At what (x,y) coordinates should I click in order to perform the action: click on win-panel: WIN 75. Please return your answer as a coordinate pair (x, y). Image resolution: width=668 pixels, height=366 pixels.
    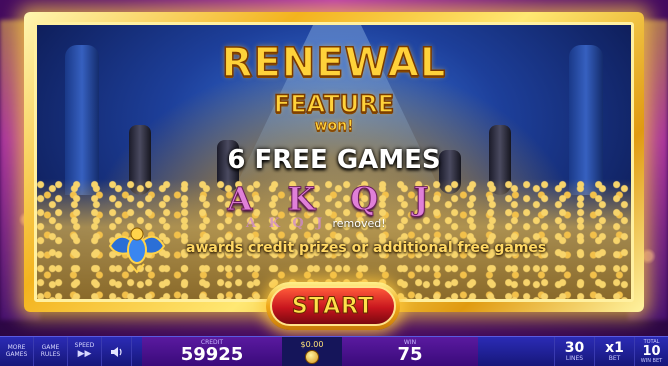
    Looking at the image, I should click on (410, 351).